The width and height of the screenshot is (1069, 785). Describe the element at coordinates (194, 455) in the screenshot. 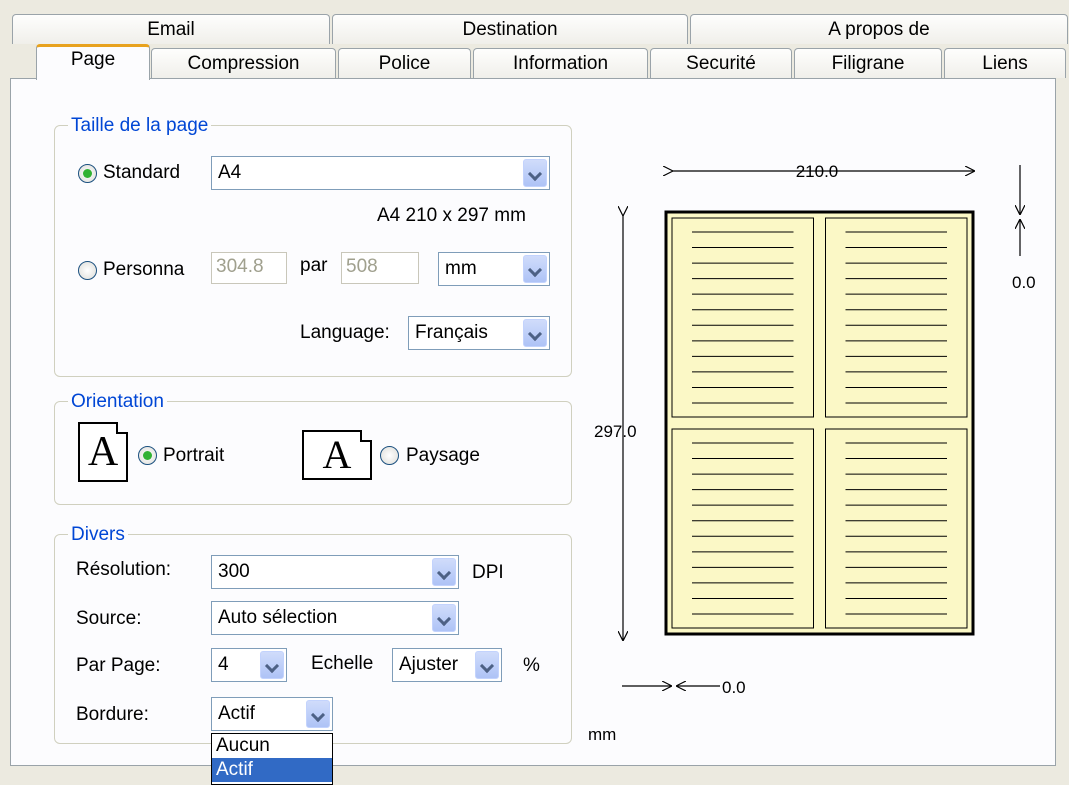

I see `portrait-label: Portrait` at that location.